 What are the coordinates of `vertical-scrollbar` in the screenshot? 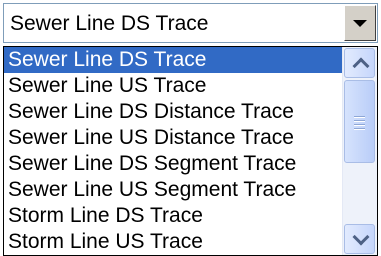 It's located at (359, 151).